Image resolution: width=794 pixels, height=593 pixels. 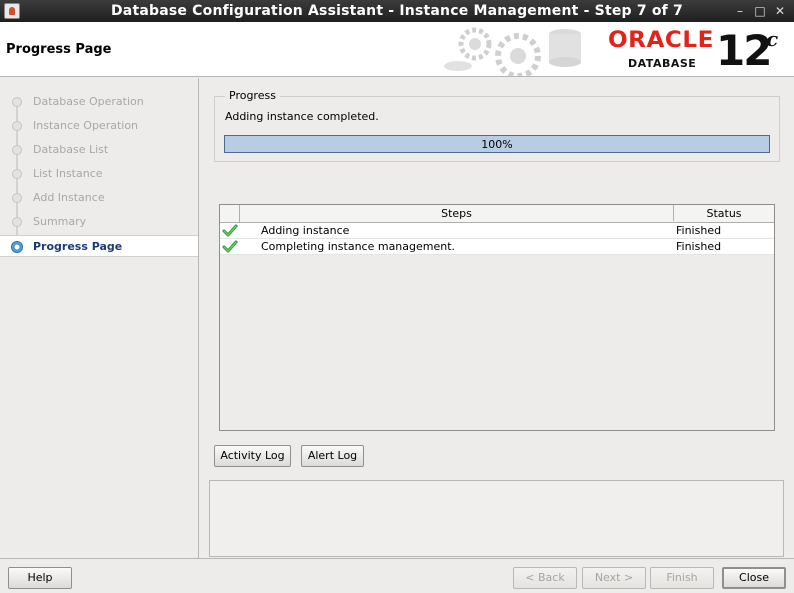 What do you see at coordinates (662, 63) in the screenshot?
I see `logo-product: DATABASE` at bounding box center [662, 63].